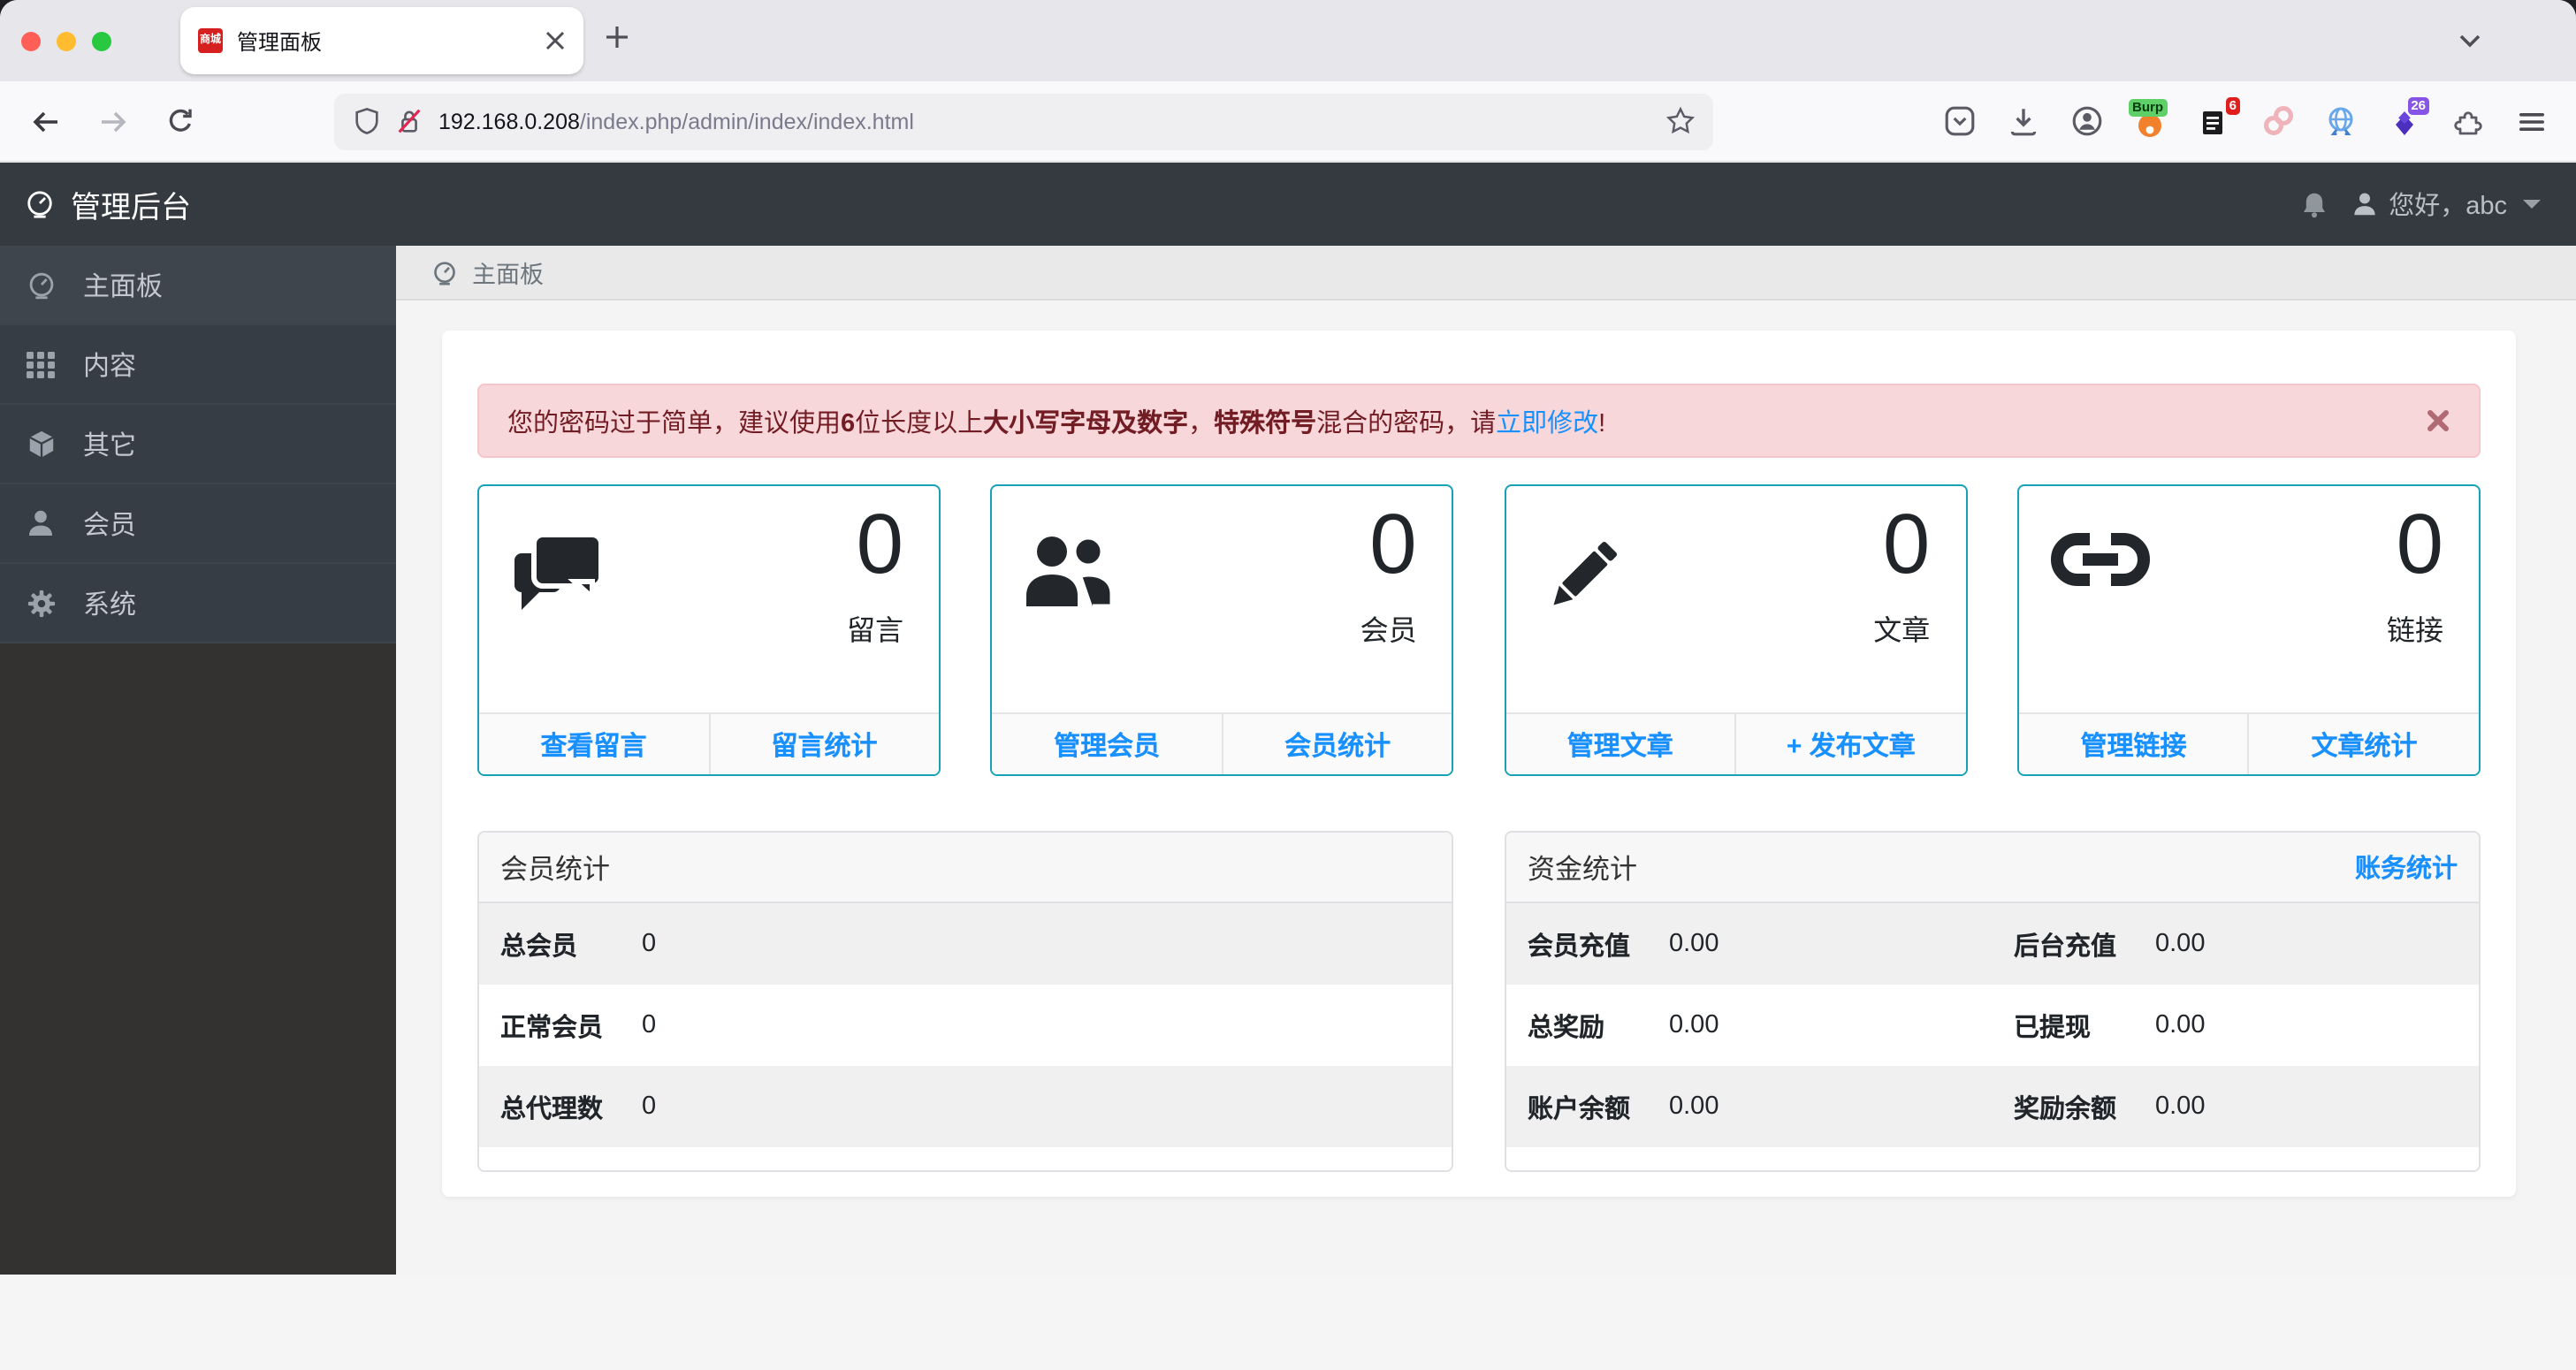  What do you see at coordinates (1680, 121) in the screenshot?
I see `bookmark-star-icon` at bounding box center [1680, 121].